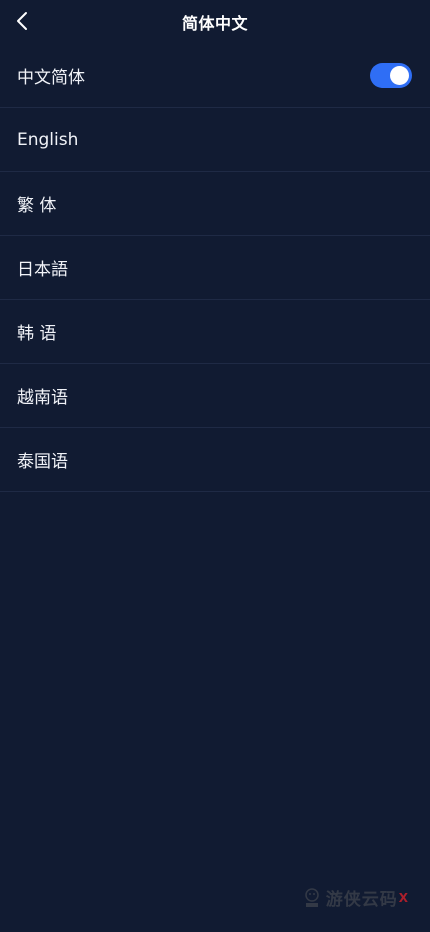  I want to click on language-option-korean: 韩 语, so click(215, 332).